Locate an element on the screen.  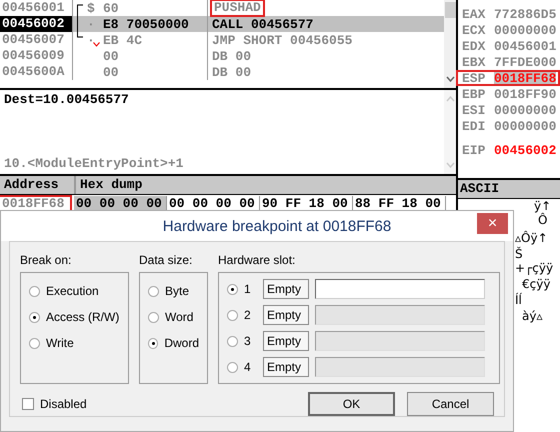
ok-button: OK is located at coordinates (351, 404).